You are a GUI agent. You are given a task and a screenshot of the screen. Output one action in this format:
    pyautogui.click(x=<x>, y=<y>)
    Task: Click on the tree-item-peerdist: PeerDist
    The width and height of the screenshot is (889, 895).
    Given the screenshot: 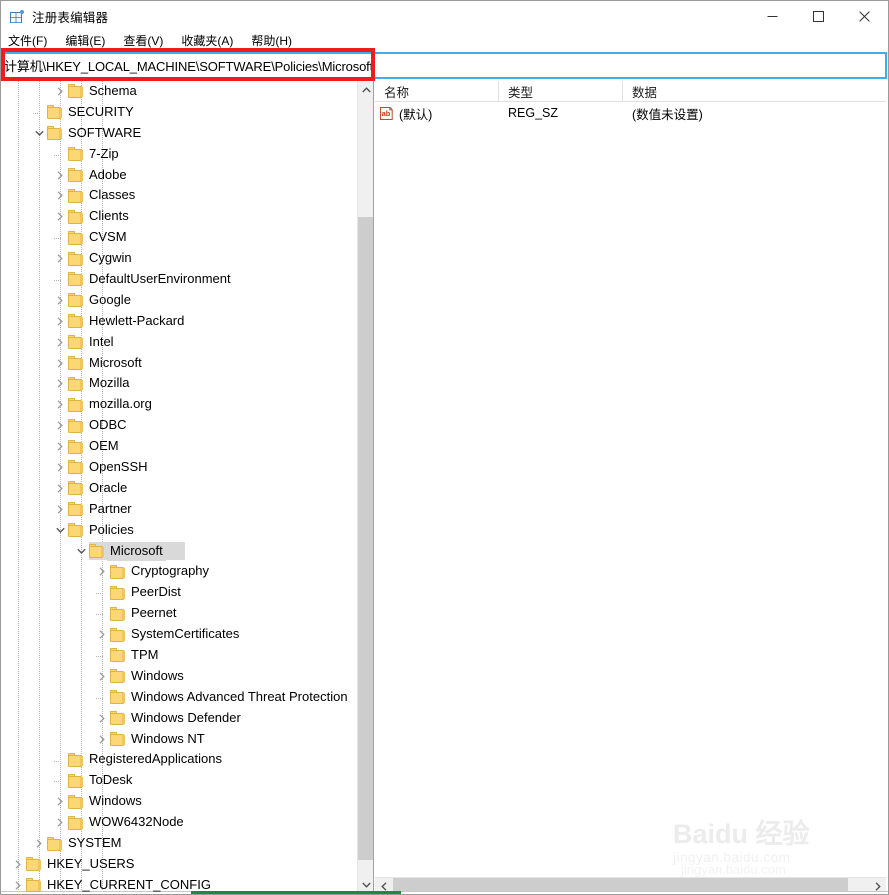 What is the action you would take?
    pyautogui.click(x=180, y=592)
    